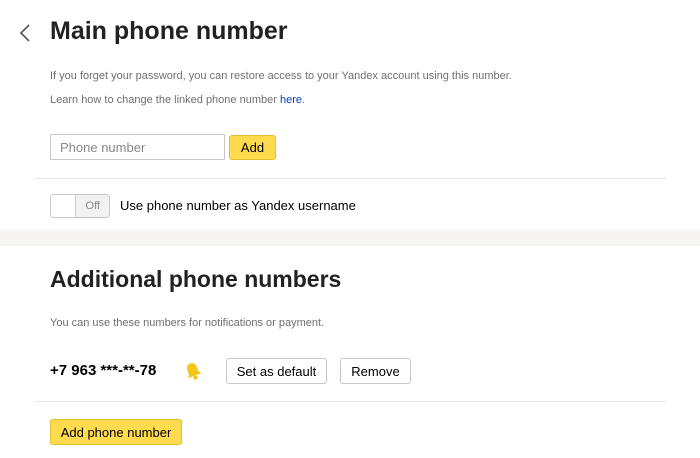 This screenshot has width=700, height=458. I want to click on toggle-label: Use phone number as Yandex username, so click(238, 205).